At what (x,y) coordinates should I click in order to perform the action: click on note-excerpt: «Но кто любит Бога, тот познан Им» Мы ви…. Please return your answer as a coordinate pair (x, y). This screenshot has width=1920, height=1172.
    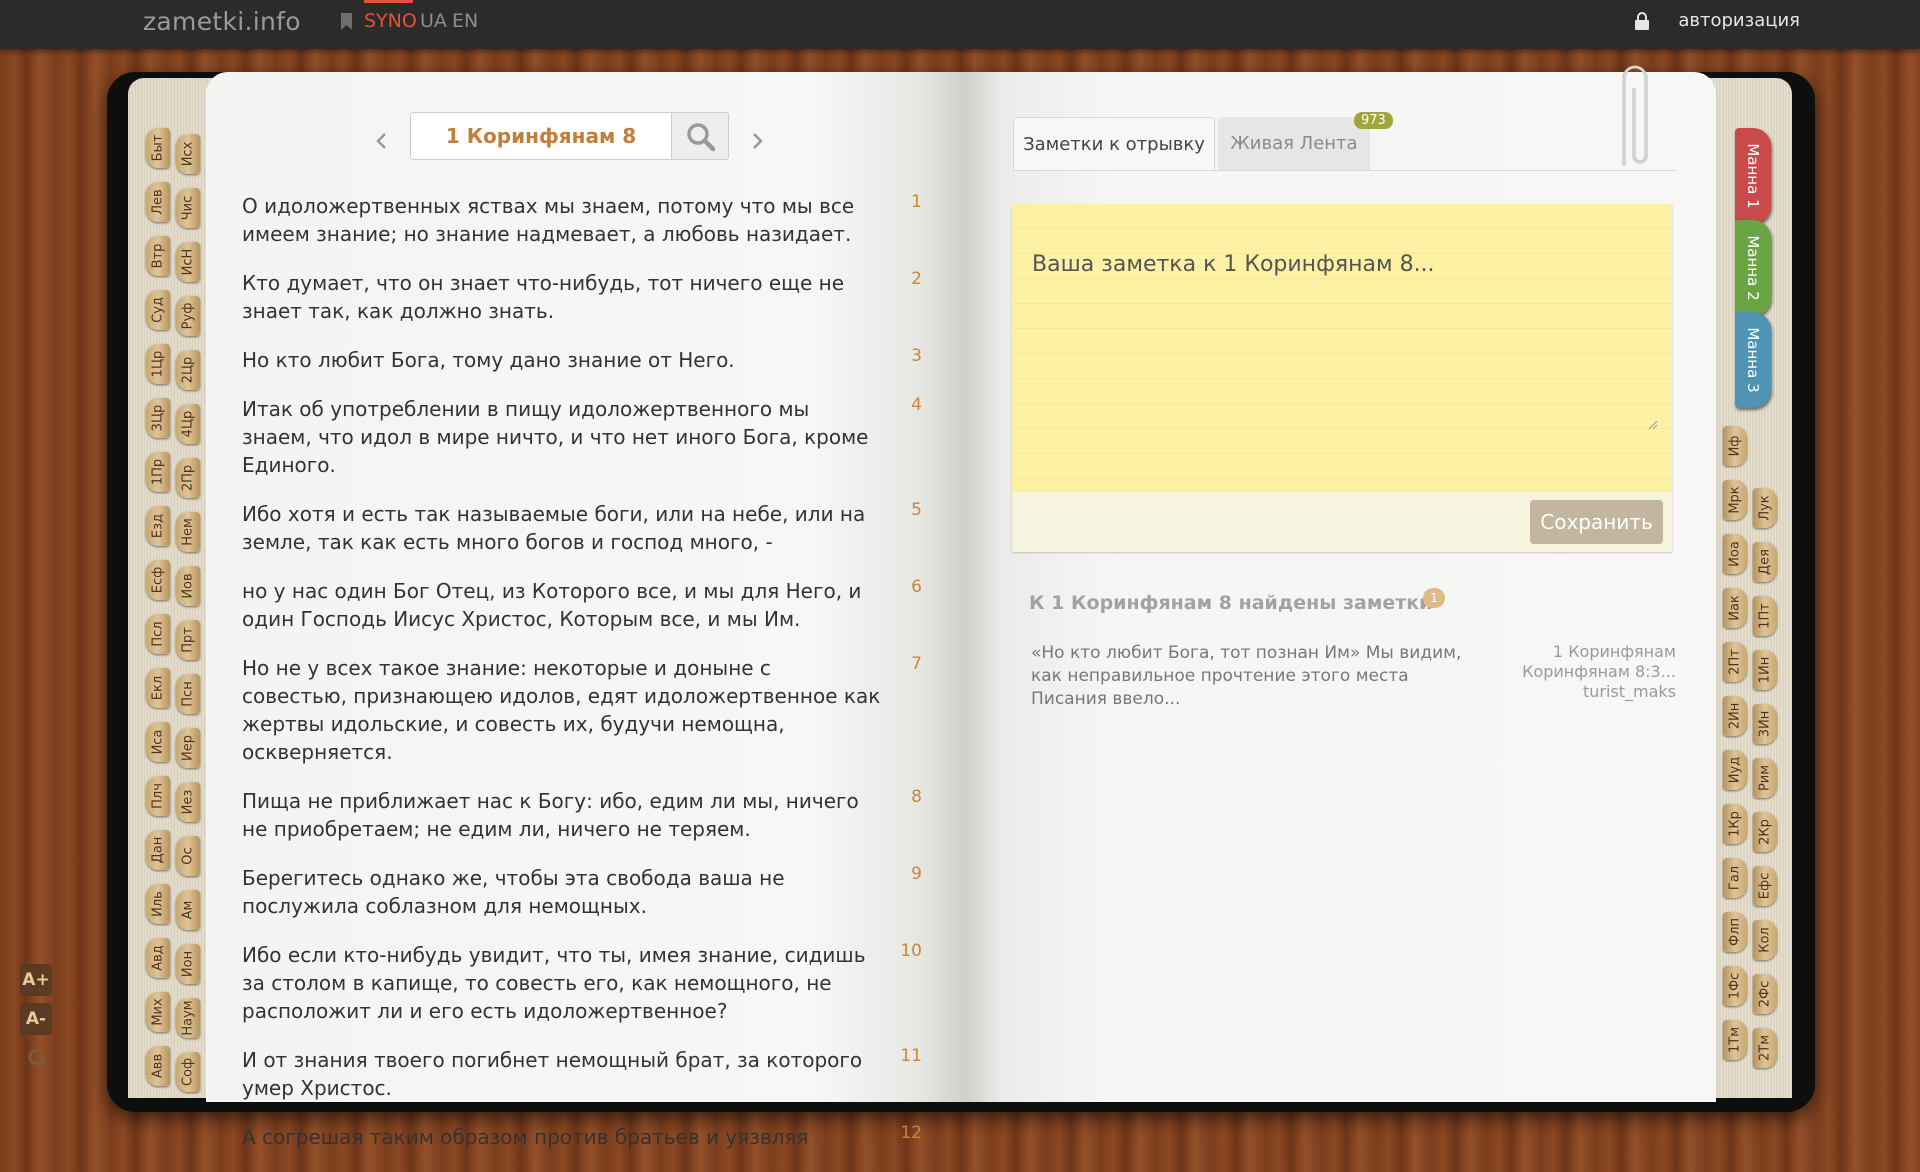
    Looking at the image, I should click on (1256, 676).